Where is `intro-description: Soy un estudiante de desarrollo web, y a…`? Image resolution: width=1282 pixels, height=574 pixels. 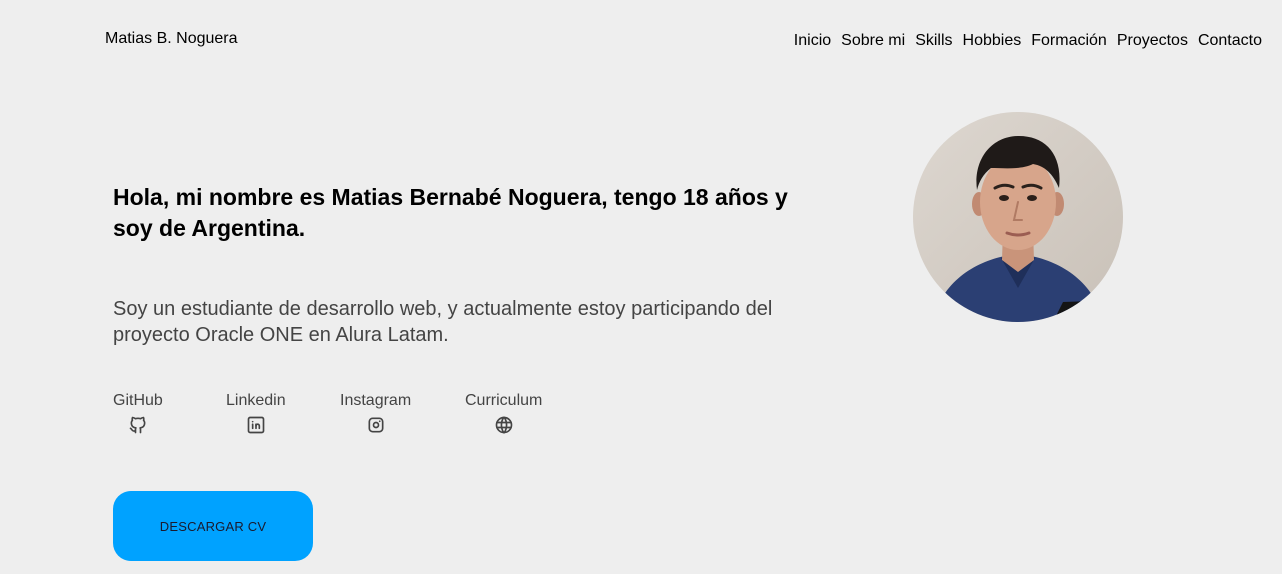
intro-description: Soy un estudiante de desarrollo web, y a… is located at coordinates (443, 322).